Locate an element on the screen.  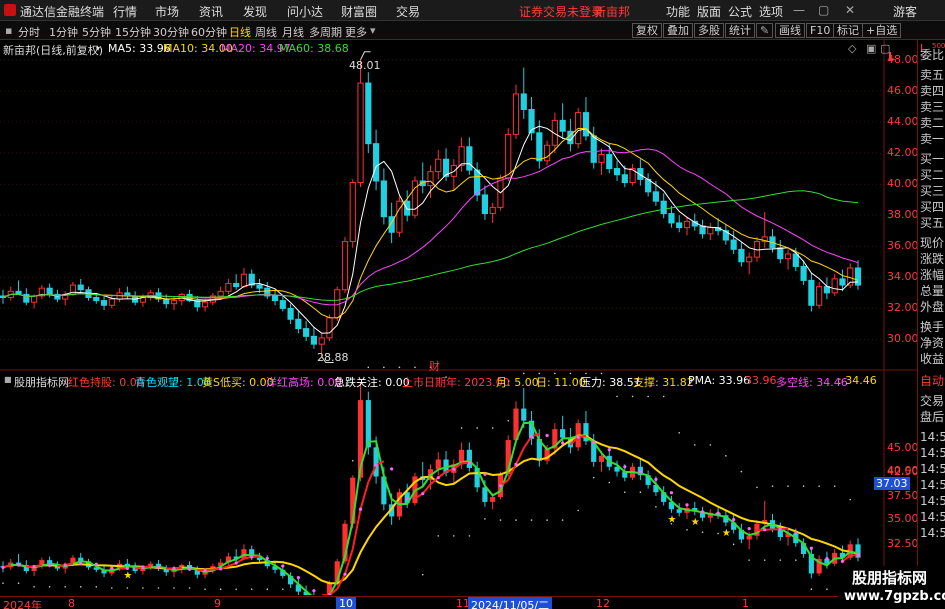
period-5min: 5分钟 is located at coordinates (96, 32).